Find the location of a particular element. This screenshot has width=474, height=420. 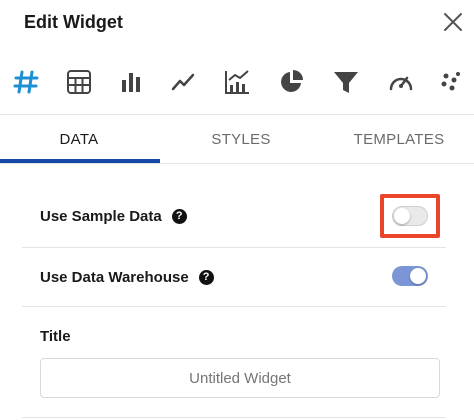

toggle-knob is located at coordinates (418, 276).